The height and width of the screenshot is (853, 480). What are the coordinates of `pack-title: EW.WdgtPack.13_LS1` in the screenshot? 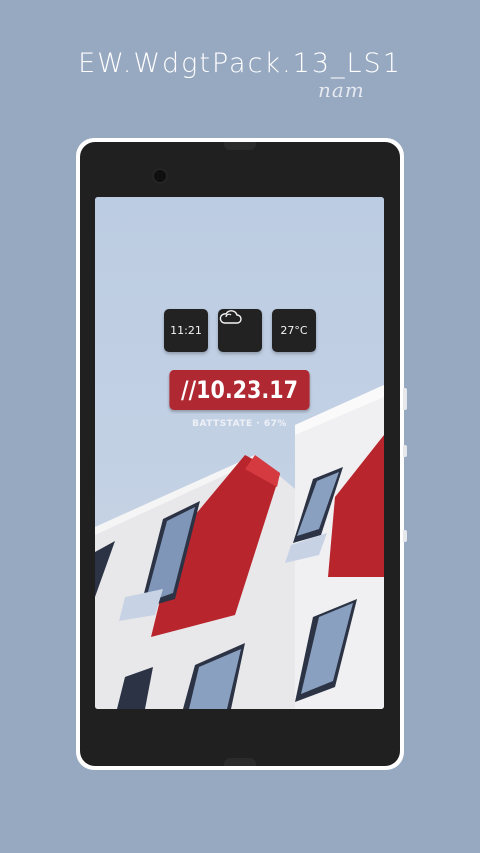 It's located at (240, 63).